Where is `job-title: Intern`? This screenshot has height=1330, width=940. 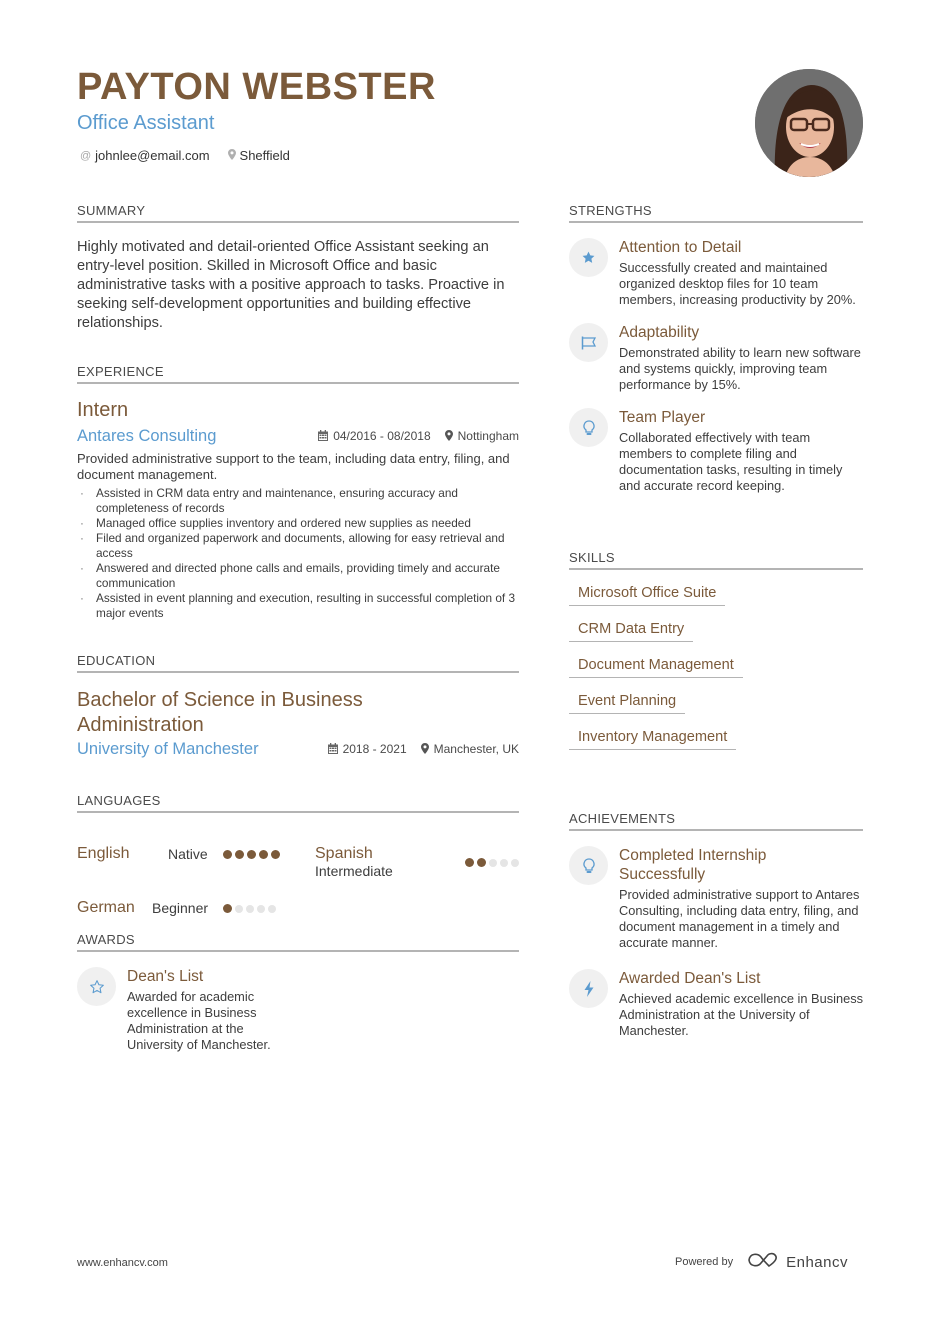 job-title: Intern is located at coordinates (103, 410).